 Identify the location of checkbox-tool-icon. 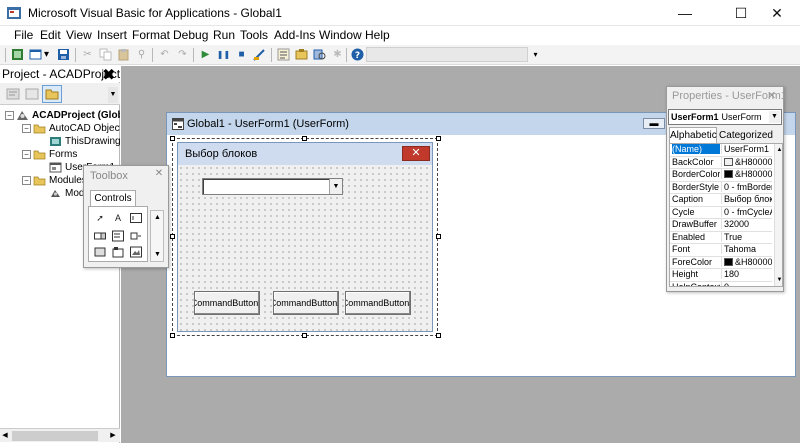
(136, 236).